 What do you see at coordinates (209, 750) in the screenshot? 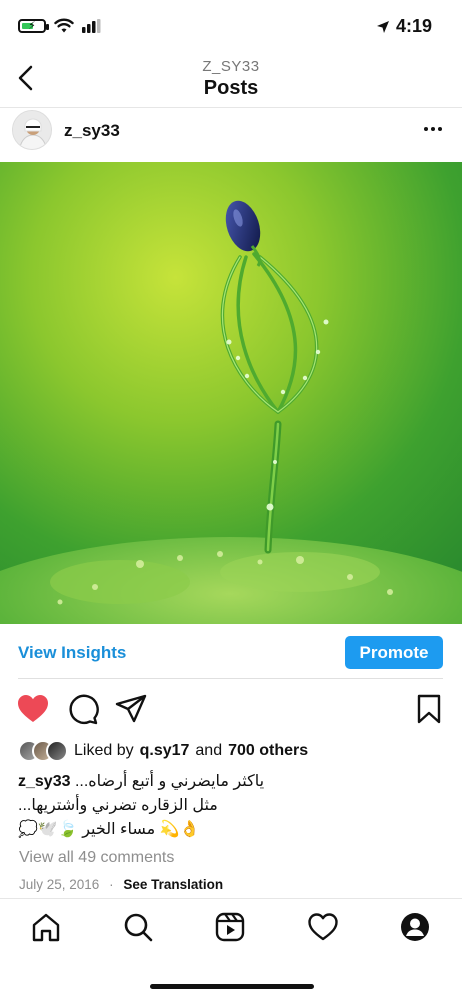
I see `likes-mid: and` at bounding box center [209, 750].